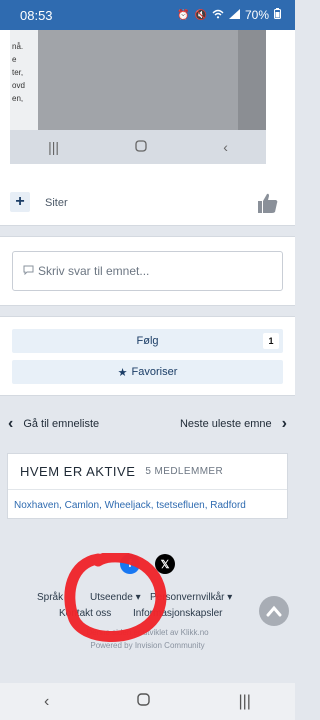  Describe the element at coordinates (218, 15) in the screenshot. I see `wifi-icon` at that location.